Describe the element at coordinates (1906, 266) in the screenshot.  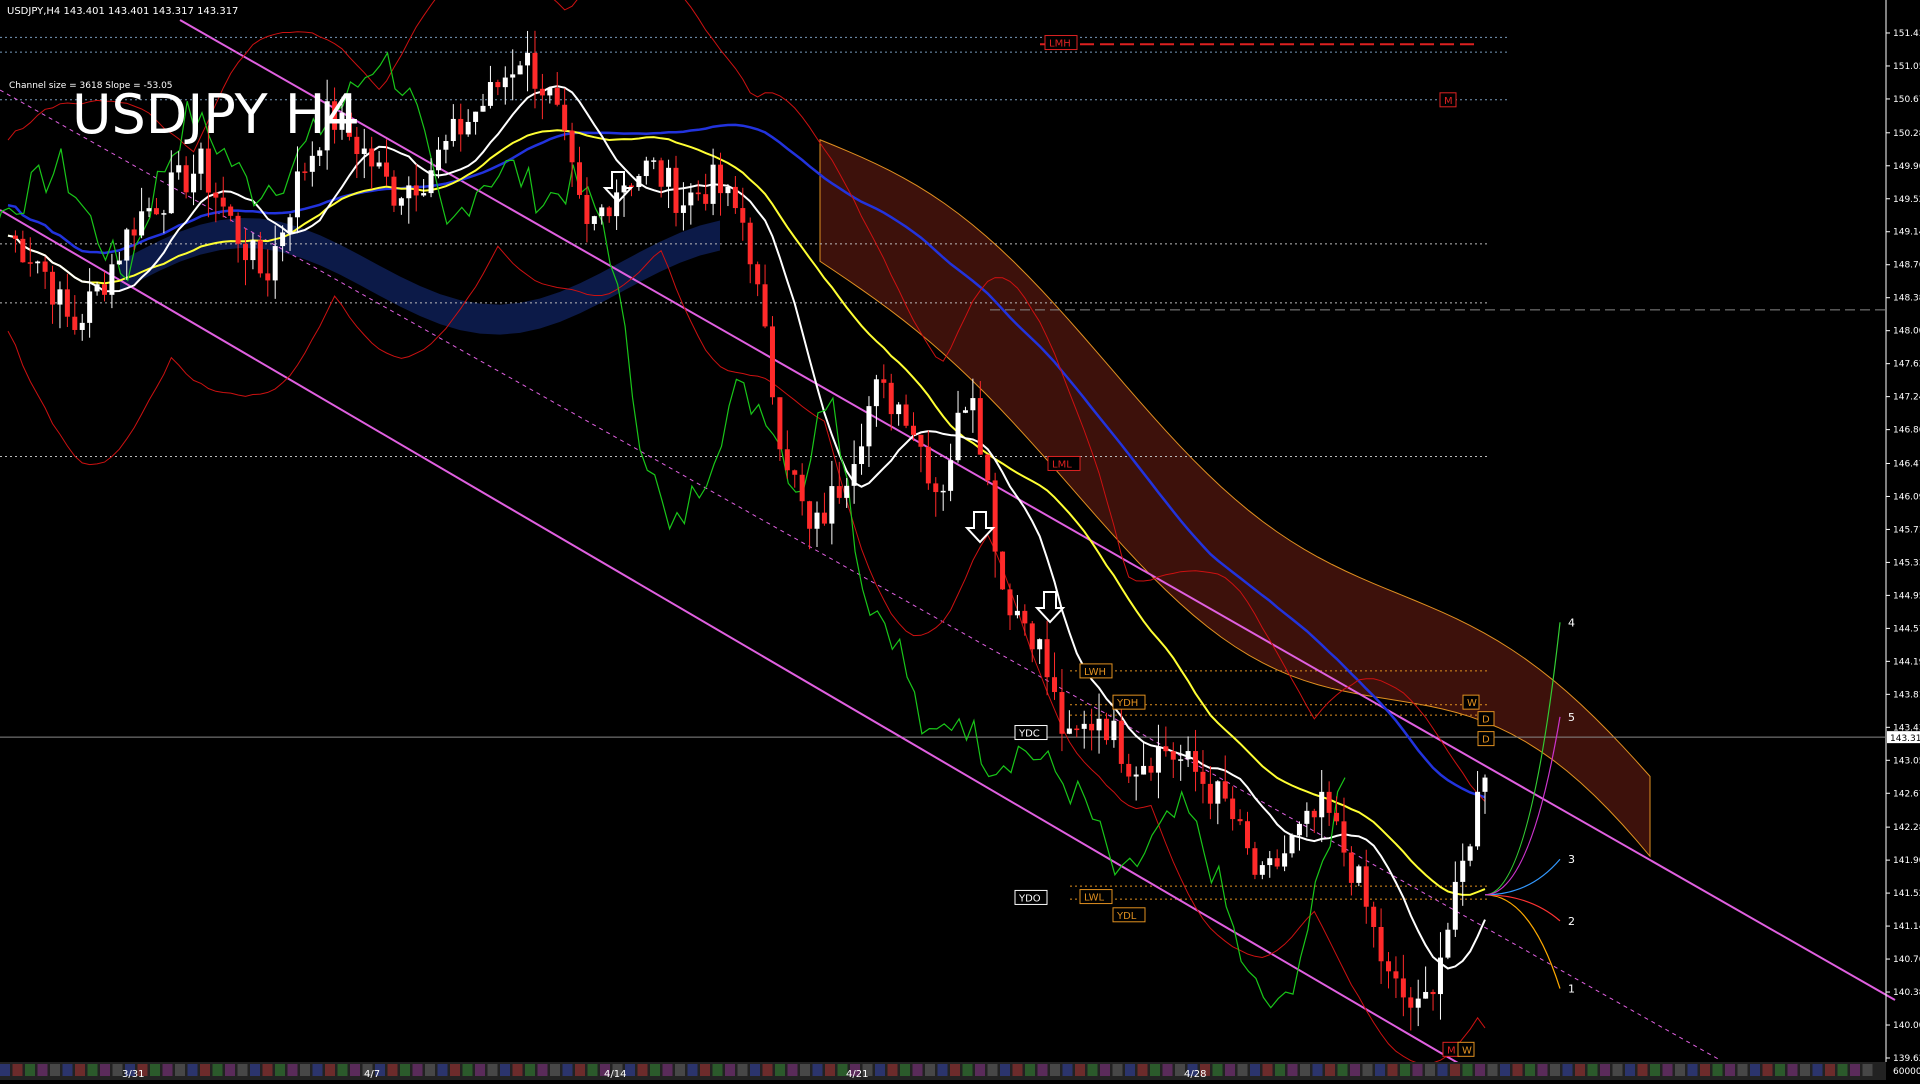
I see `price-tick-label: 148.760` at that location.